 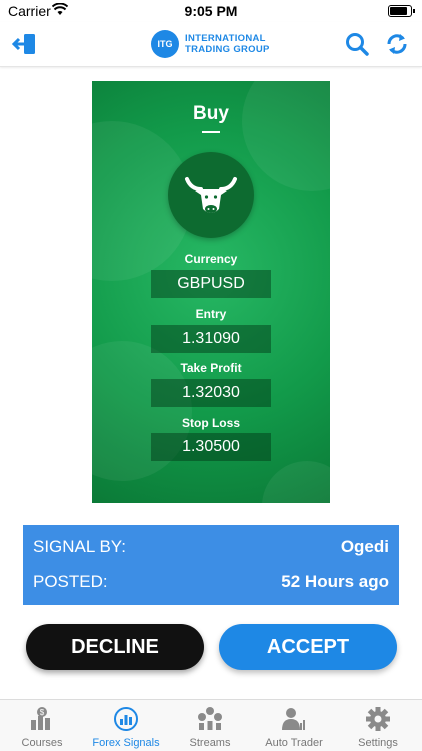 I want to click on stop-loss-value: 1.30500, so click(x=211, y=447).